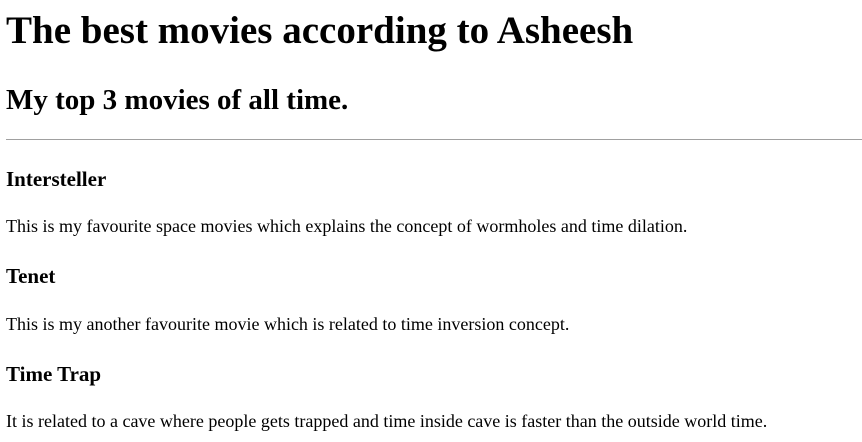  Describe the element at coordinates (177, 100) in the screenshot. I see `page-subtitle: My top 3 movies of all time.` at that location.